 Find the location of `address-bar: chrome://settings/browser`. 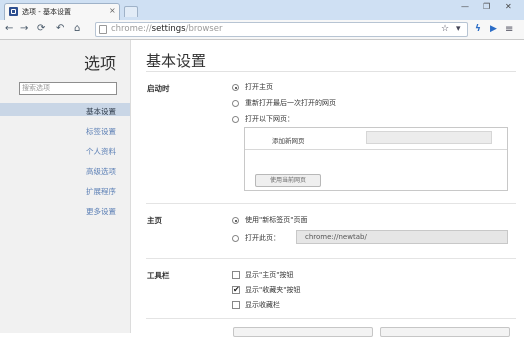

address-bar: chrome://settings/browser is located at coordinates (281, 29).